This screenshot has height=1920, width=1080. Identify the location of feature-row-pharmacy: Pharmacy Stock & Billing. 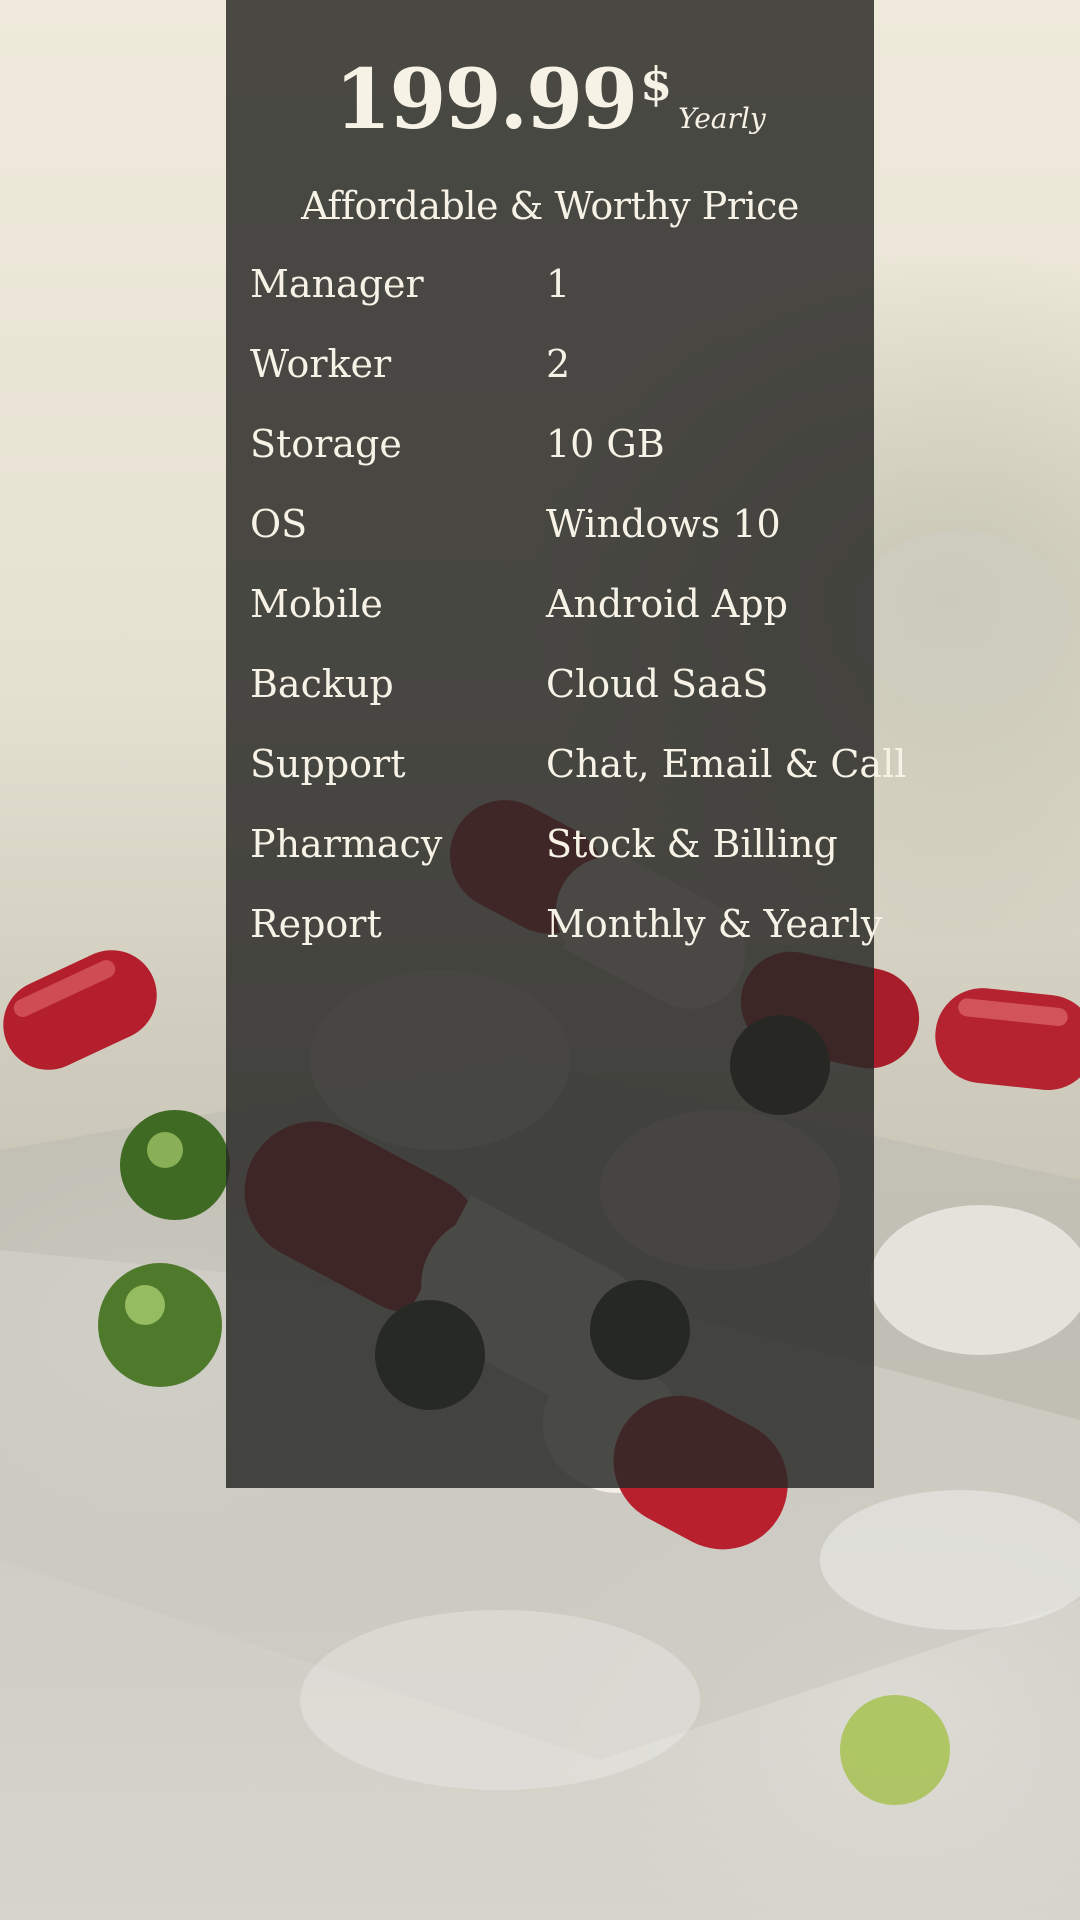
(560, 862).